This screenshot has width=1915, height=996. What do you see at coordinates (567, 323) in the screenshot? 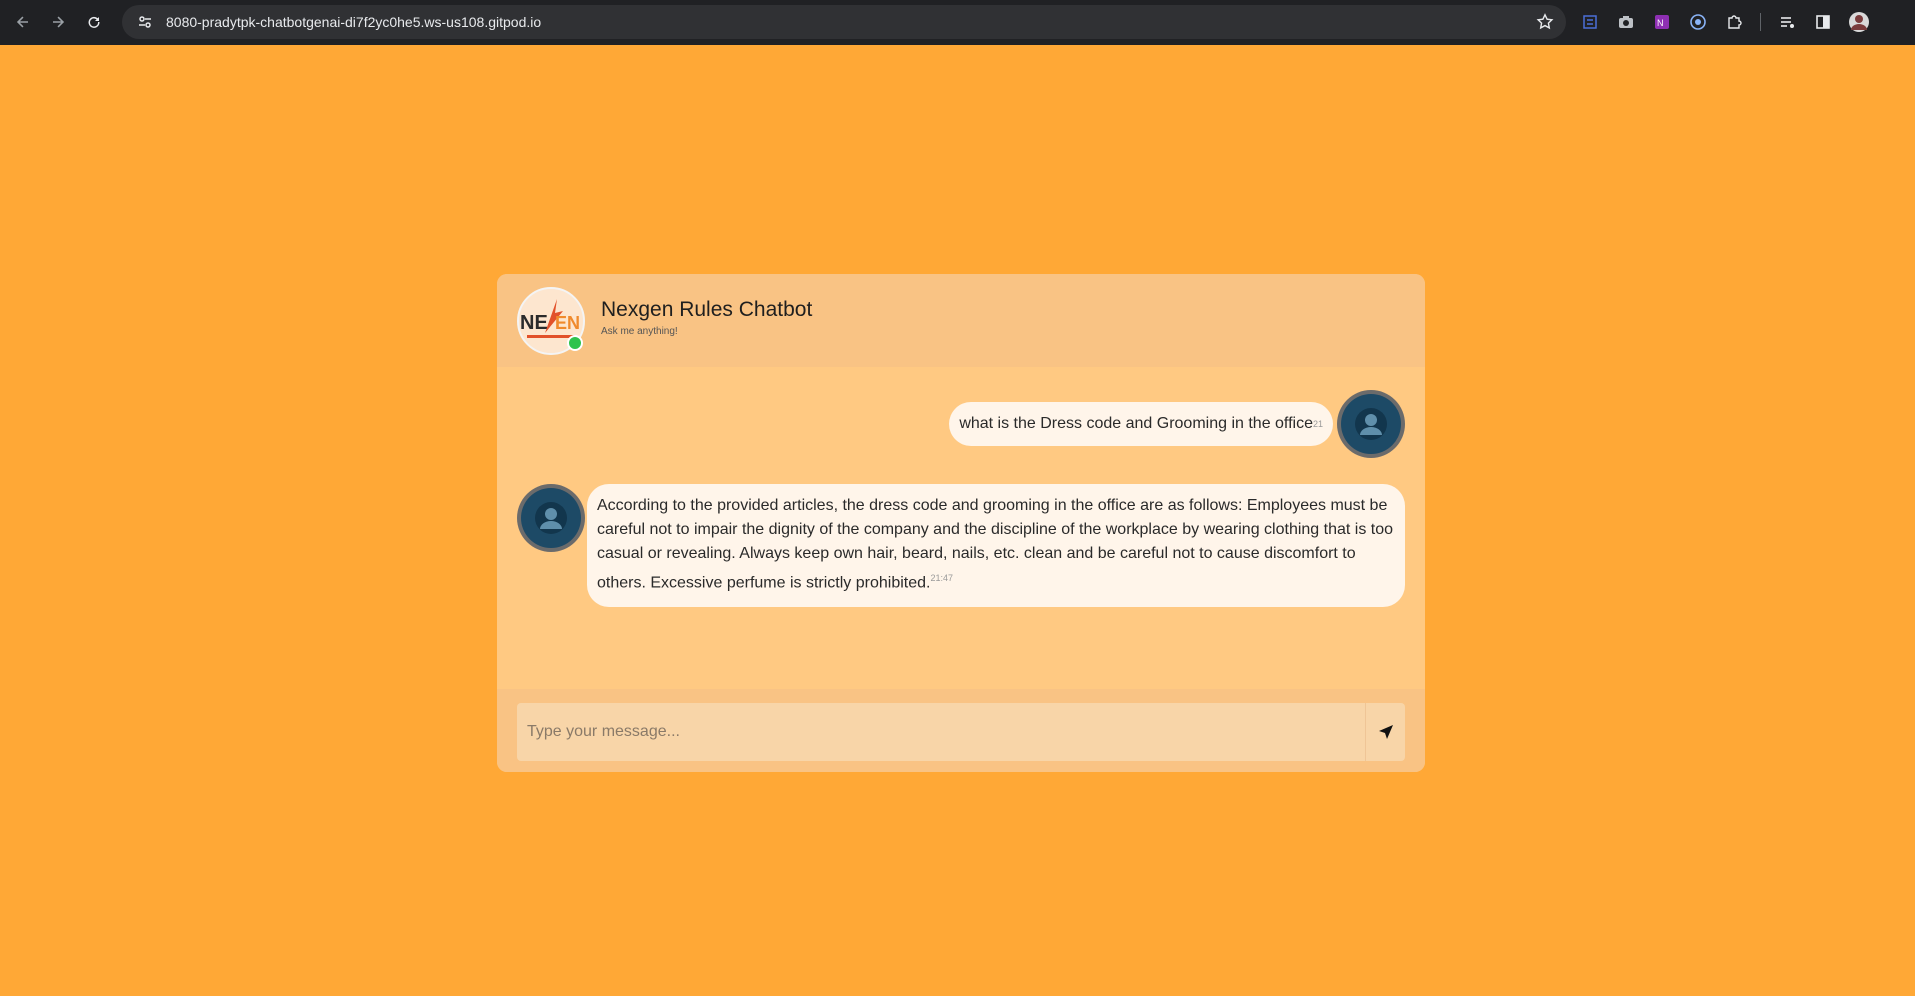
I see `svg-text: EN` at bounding box center [567, 323].